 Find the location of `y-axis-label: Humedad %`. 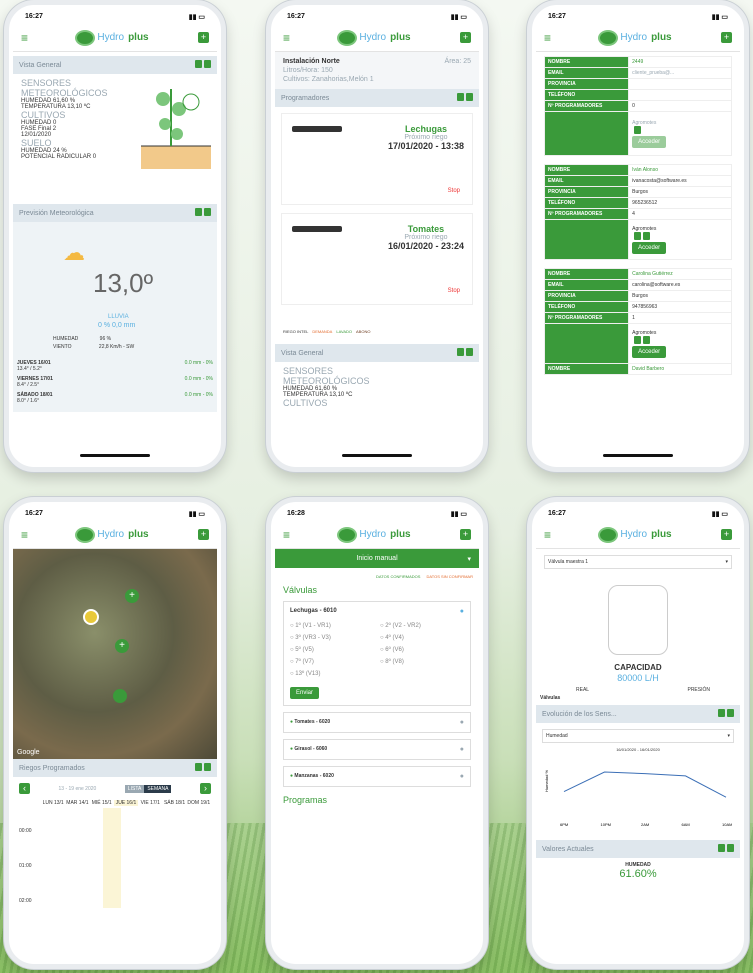

y-axis-label: Humedad % is located at coordinates (546, 781).